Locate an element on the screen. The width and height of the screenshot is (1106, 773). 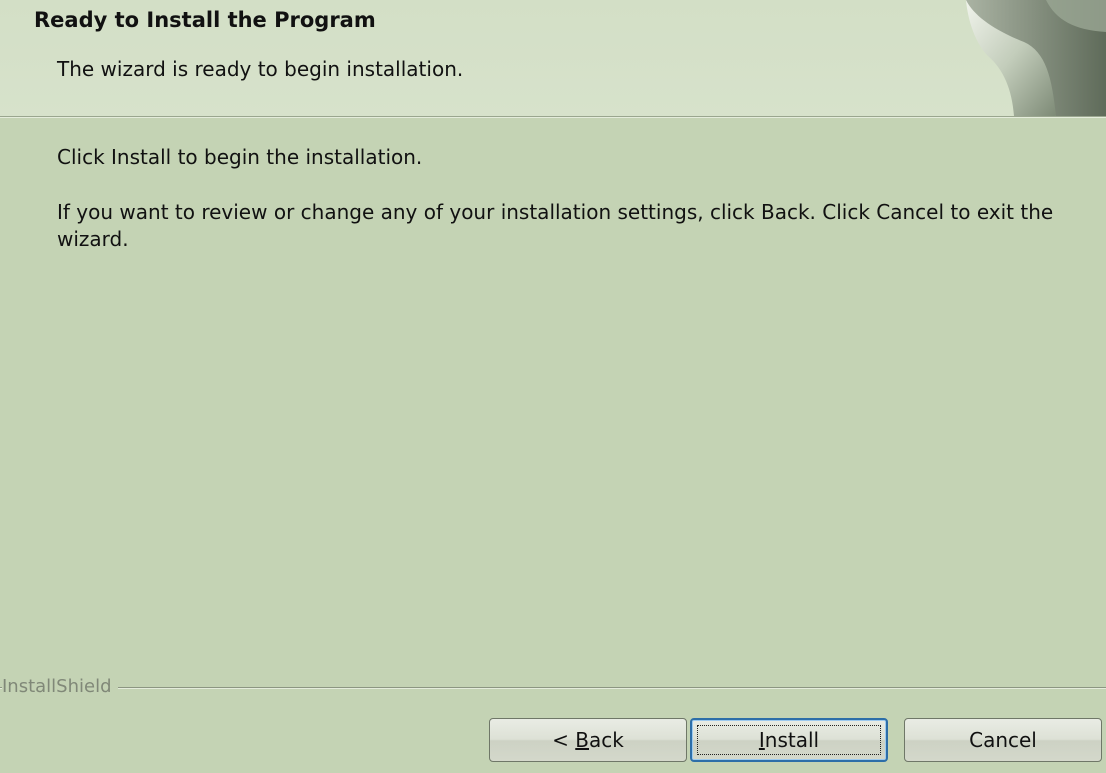
install-button-label: nstall is located at coordinates (792, 740).